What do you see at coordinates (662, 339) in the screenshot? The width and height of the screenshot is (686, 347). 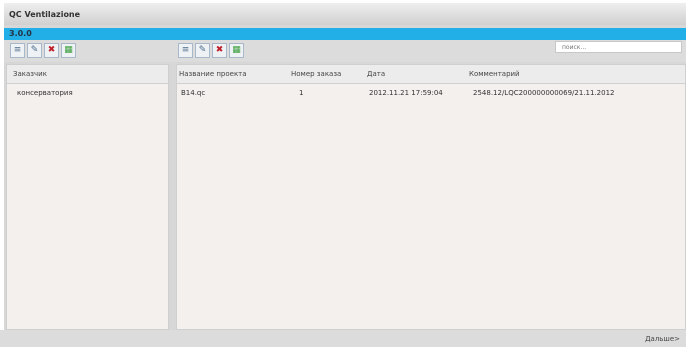 I see `next-link: Дальше>` at bounding box center [662, 339].